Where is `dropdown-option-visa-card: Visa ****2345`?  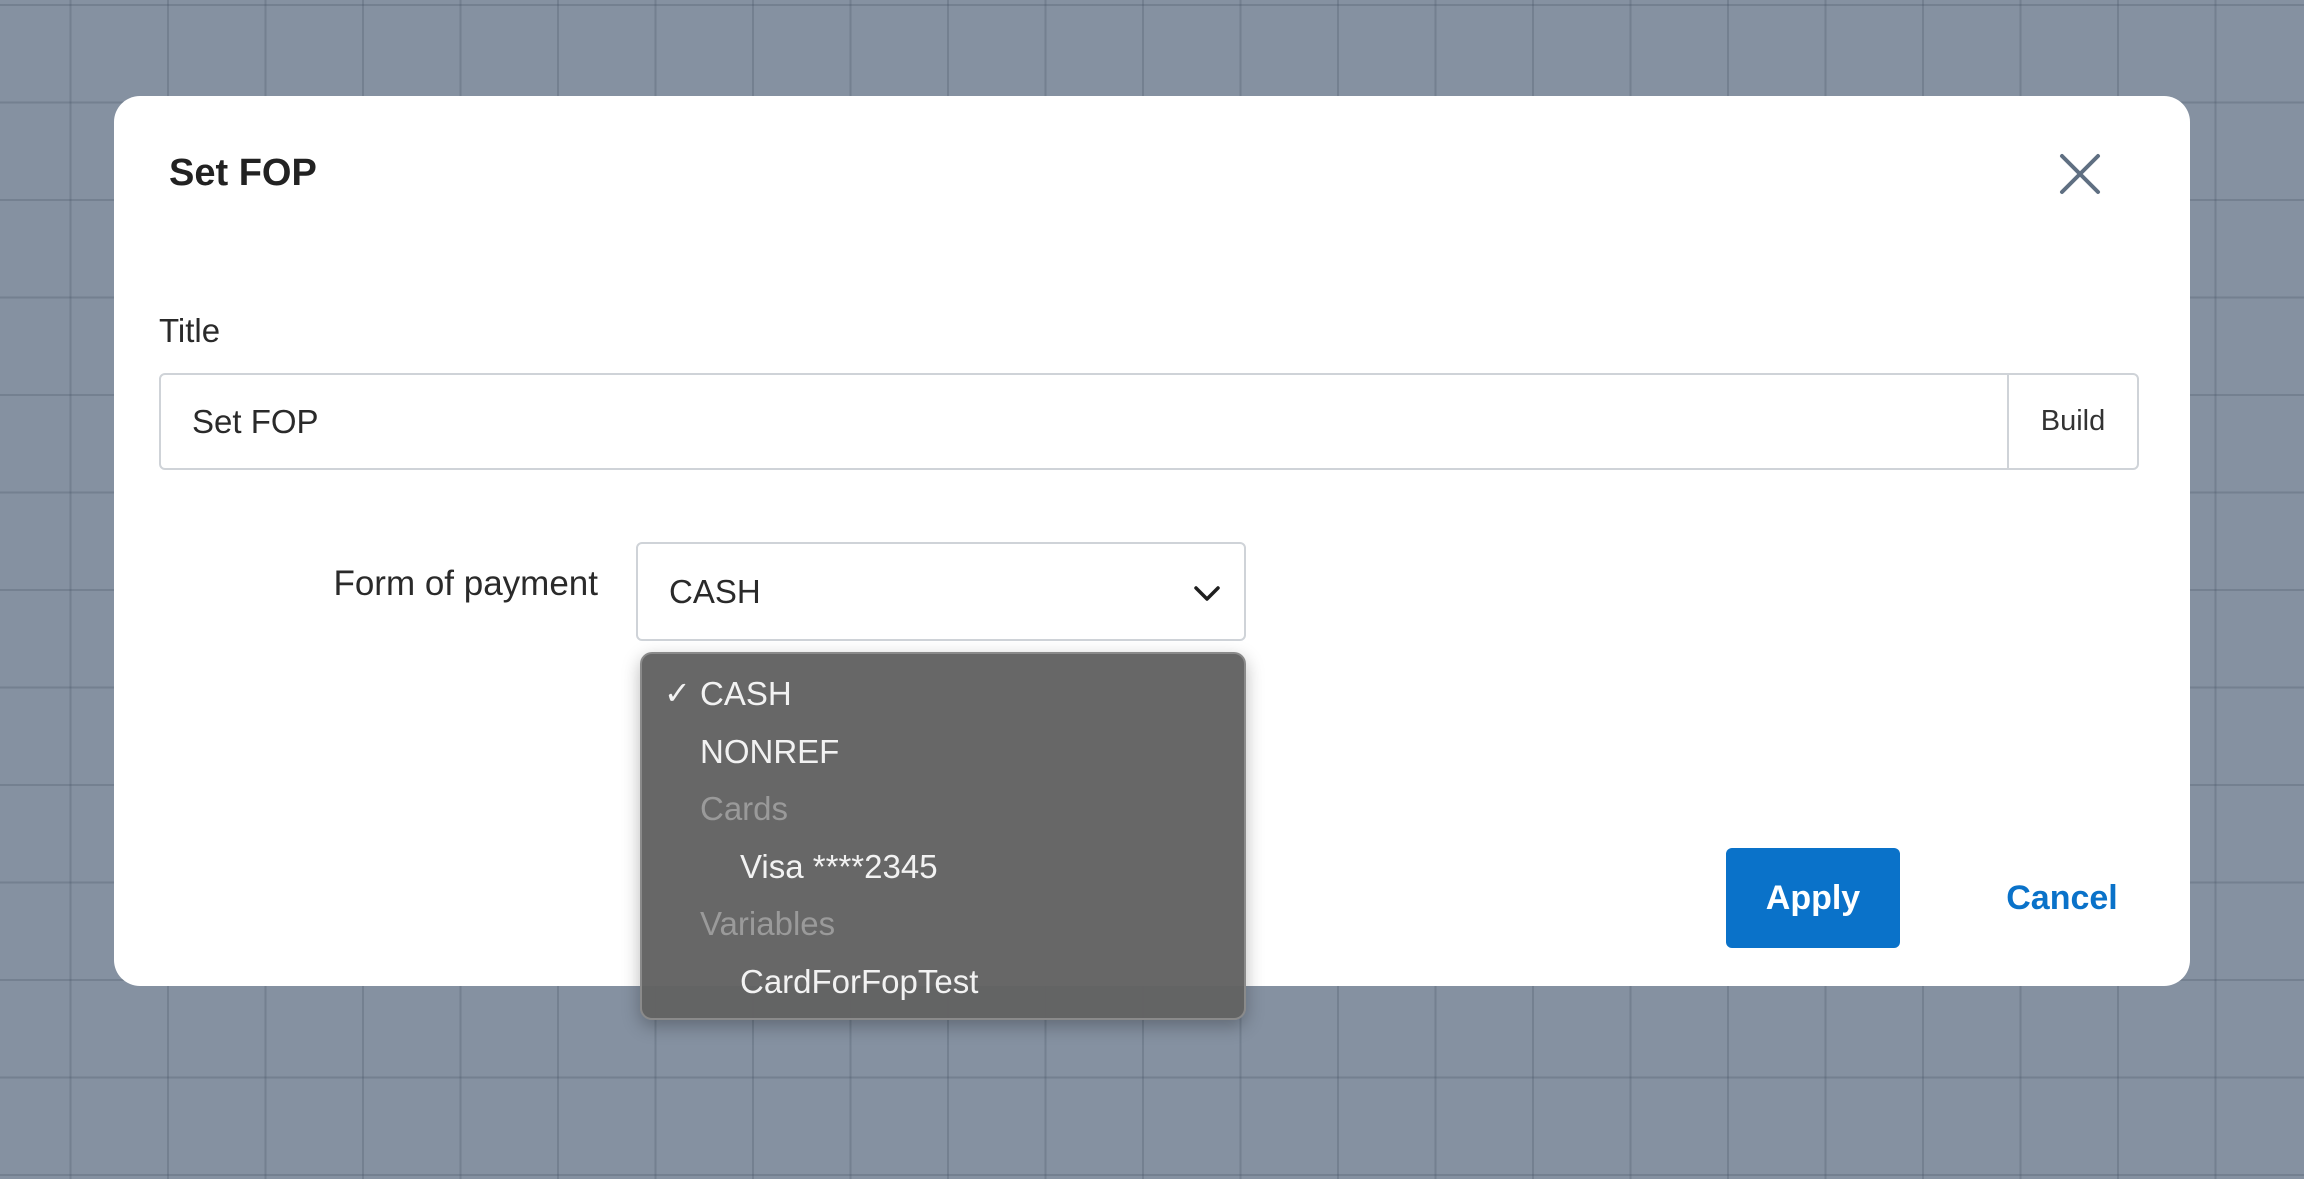
dropdown-option-visa-card: Visa ****2345 is located at coordinates (943, 867).